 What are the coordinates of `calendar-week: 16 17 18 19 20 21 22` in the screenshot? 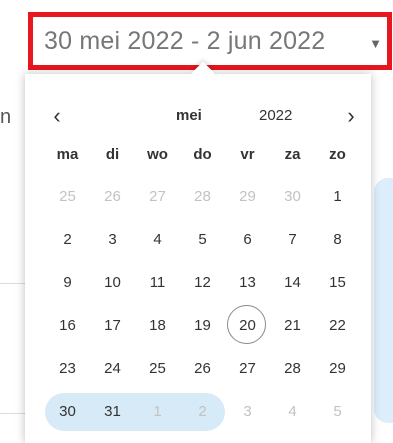 It's located at (202, 324).